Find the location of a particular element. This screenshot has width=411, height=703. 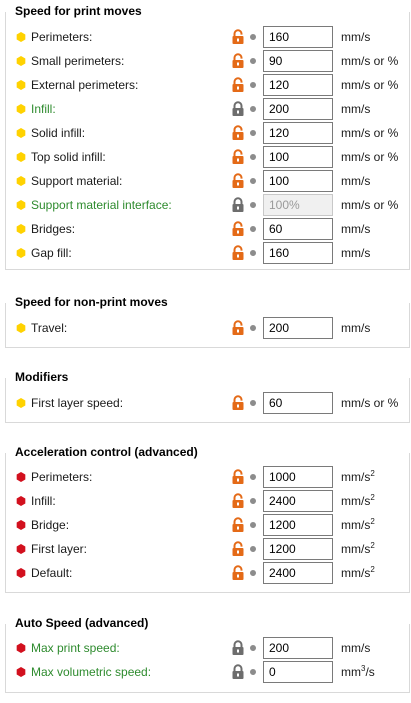

section-title: Speed for non-print moves is located at coordinates (93, 302).